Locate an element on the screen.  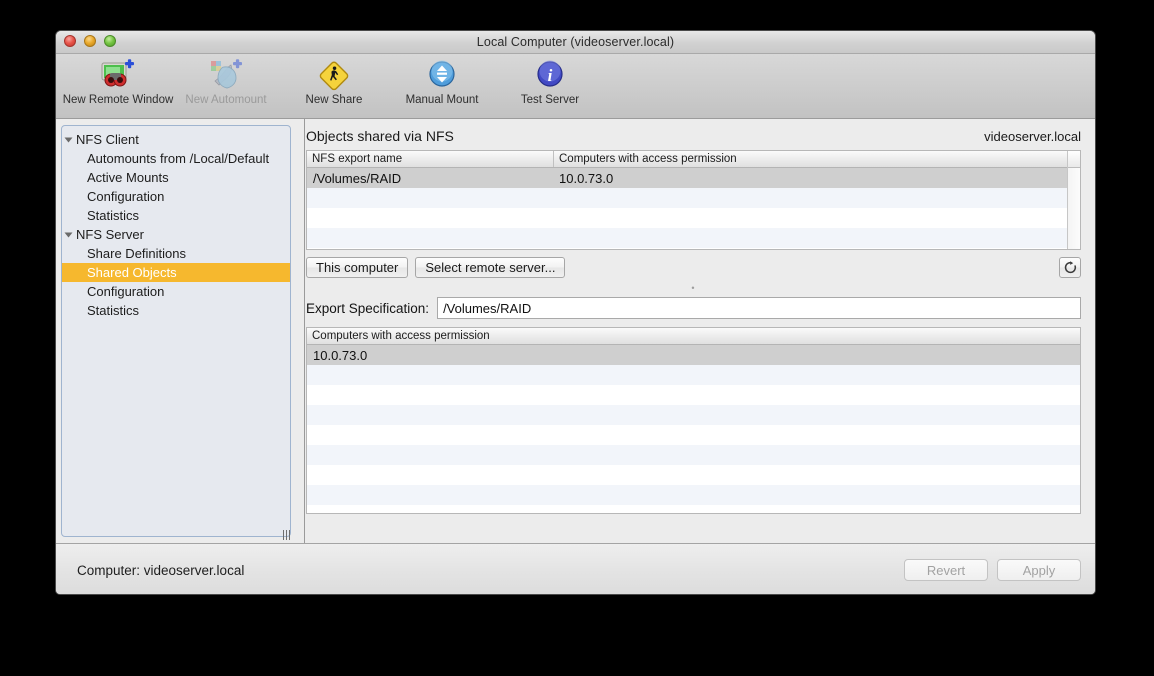
sidebar-item-label: NFS Server is located at coordinates (110, 234).